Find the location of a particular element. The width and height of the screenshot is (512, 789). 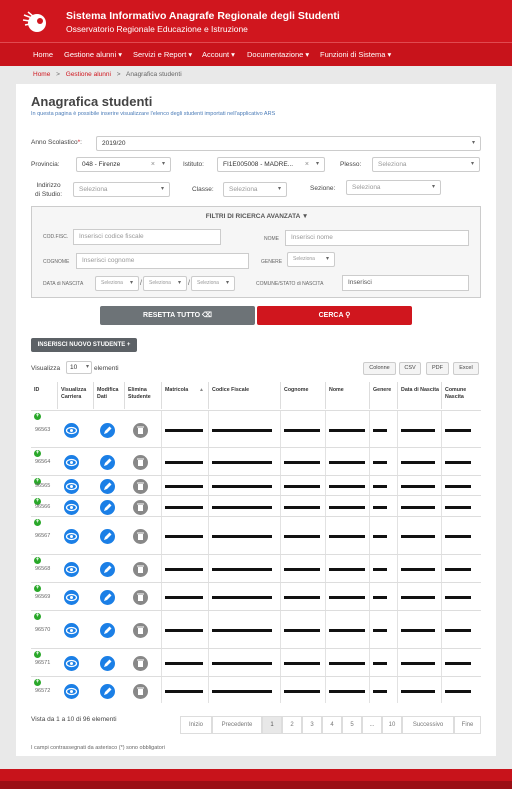

page-10: 10 is located at coordinates (392, 725).